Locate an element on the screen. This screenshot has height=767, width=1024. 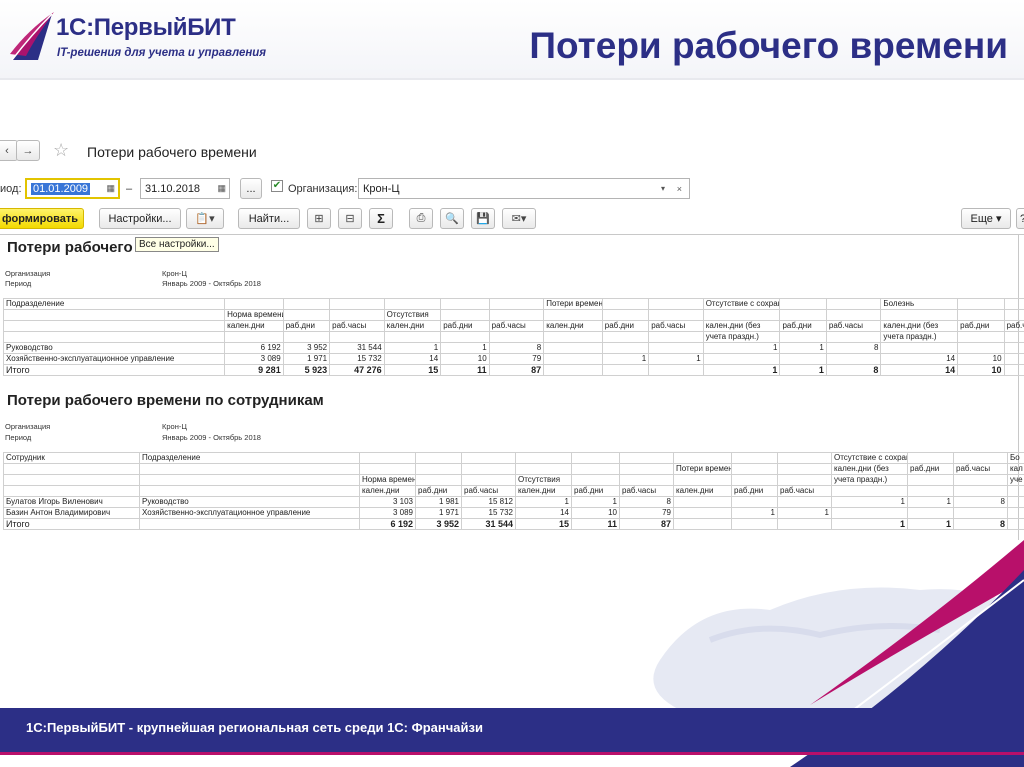
report1-cell: Болезнь is located at coordinates (919, 304).